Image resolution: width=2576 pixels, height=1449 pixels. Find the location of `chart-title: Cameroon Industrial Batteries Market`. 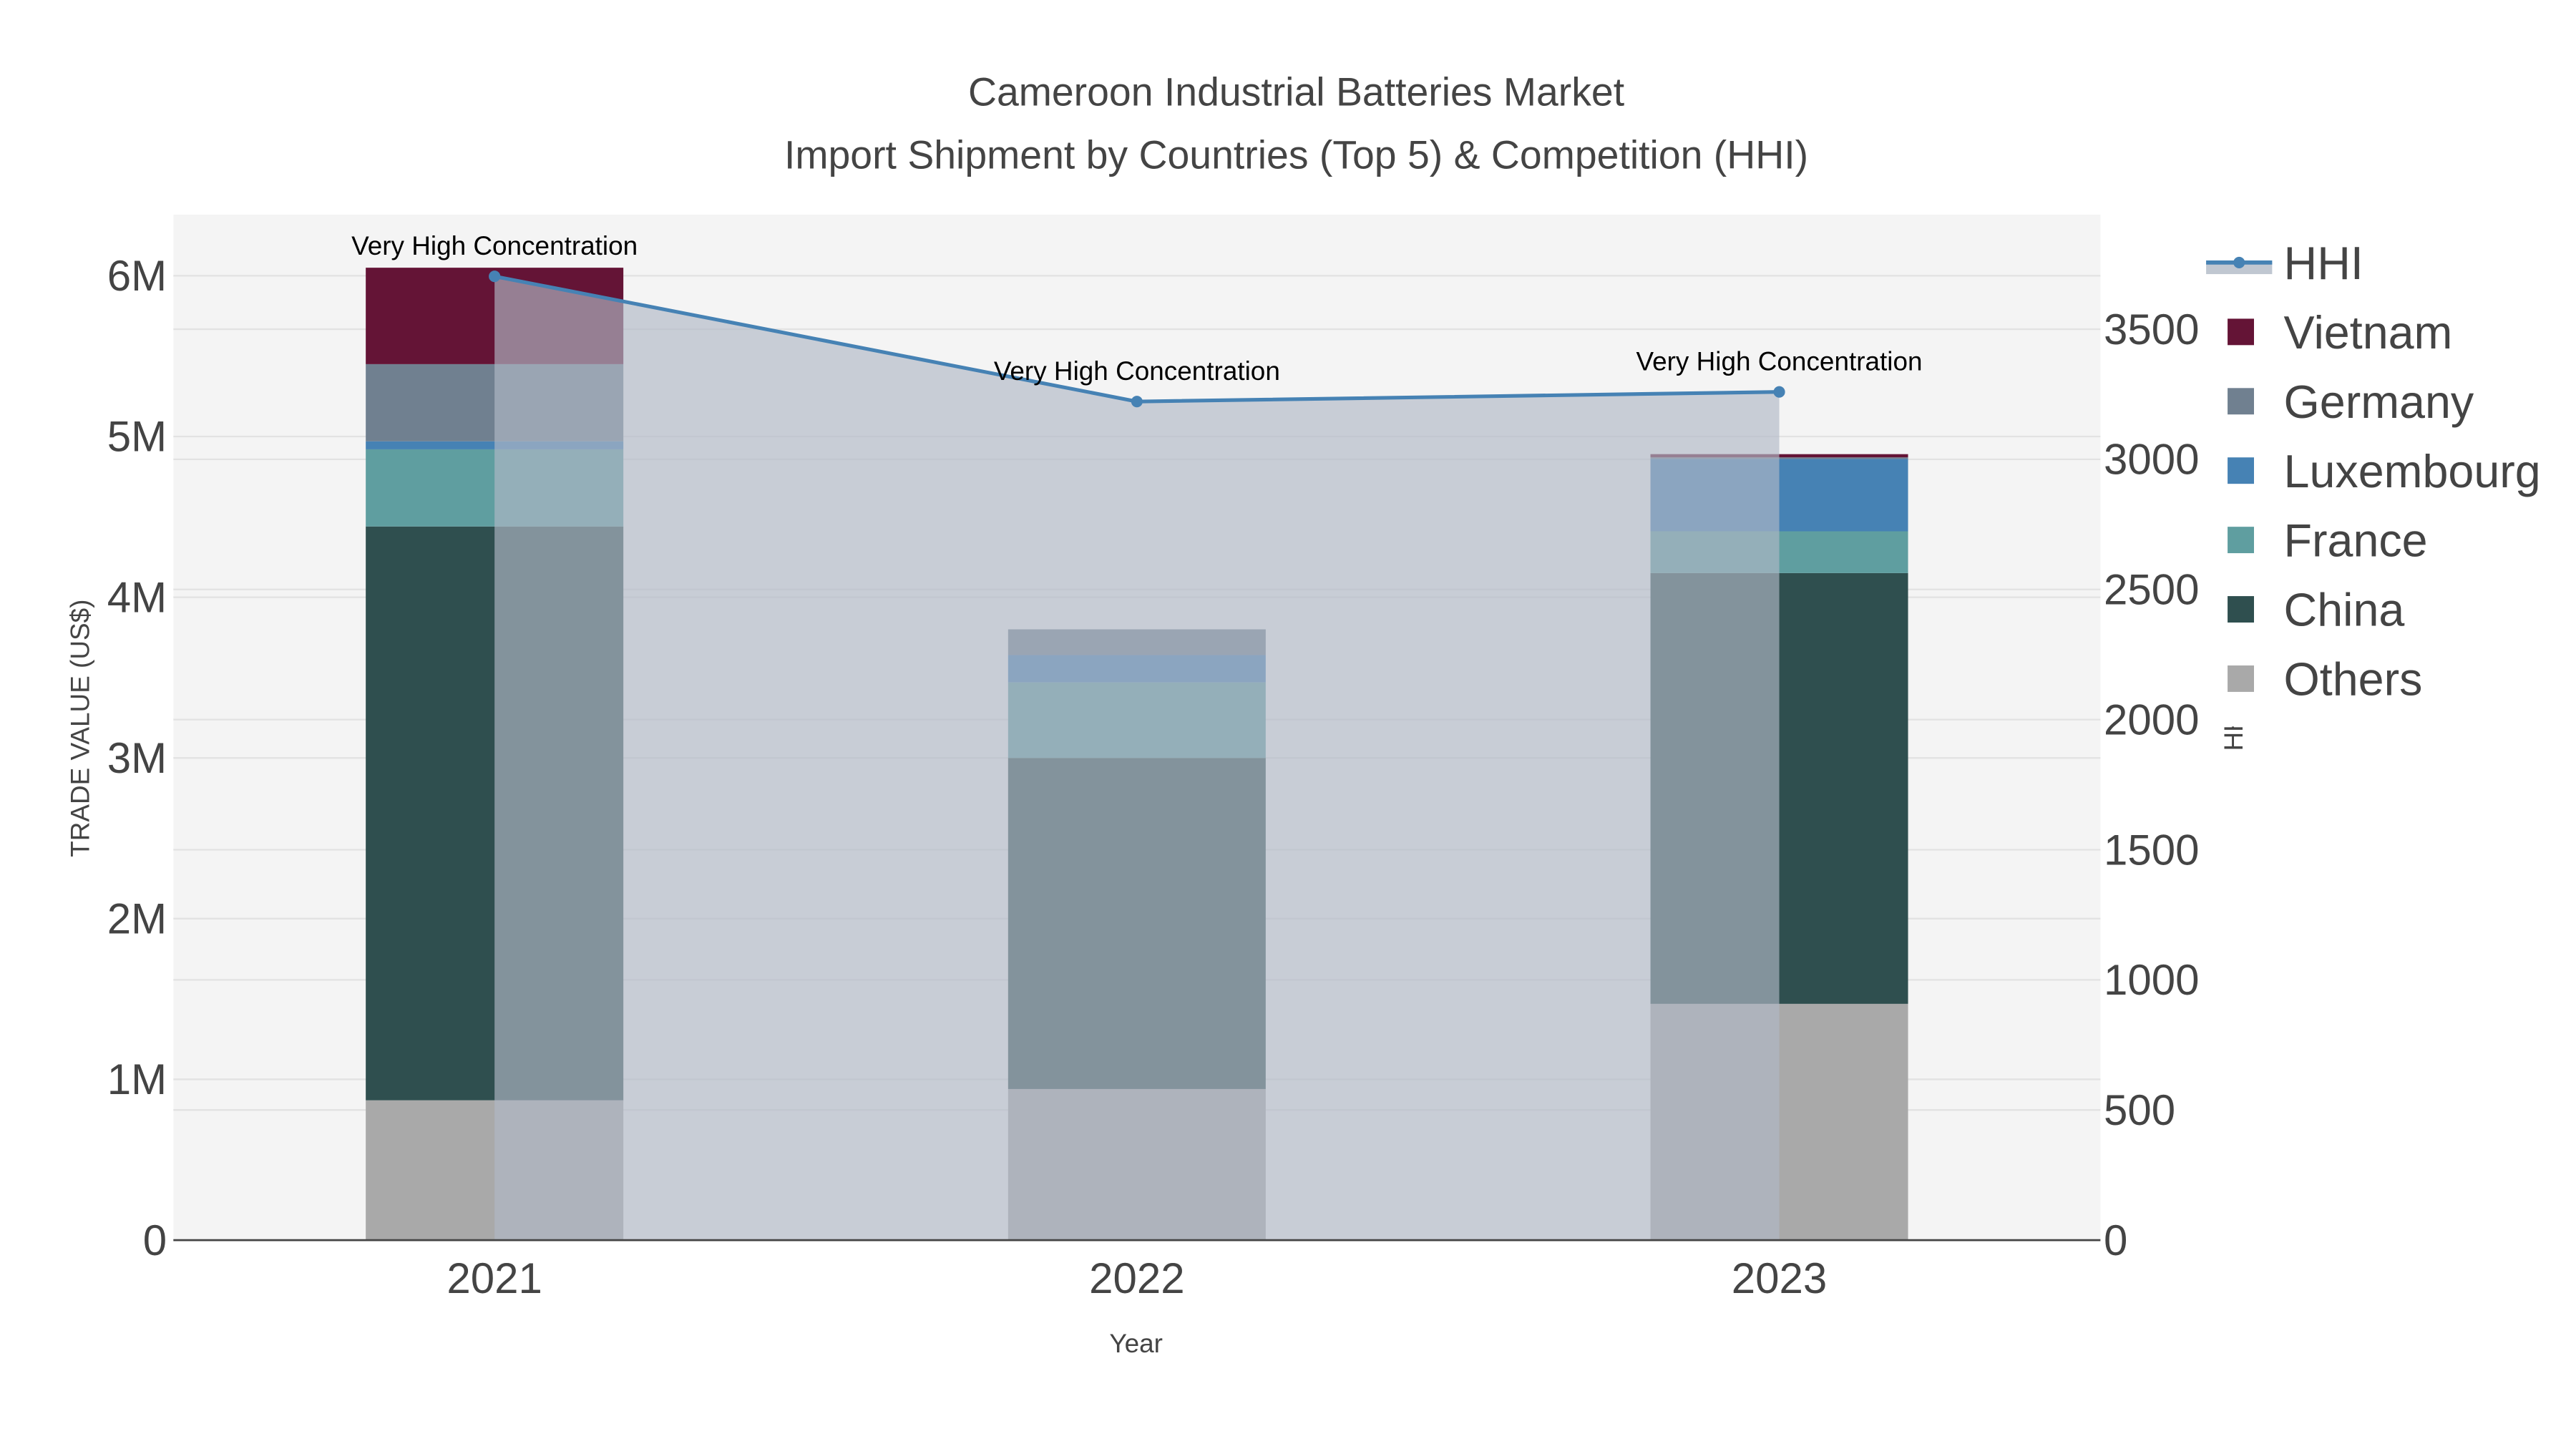

chart-title: Cameroon Industrial Batteries Market is located at coordinates (1296, 92).